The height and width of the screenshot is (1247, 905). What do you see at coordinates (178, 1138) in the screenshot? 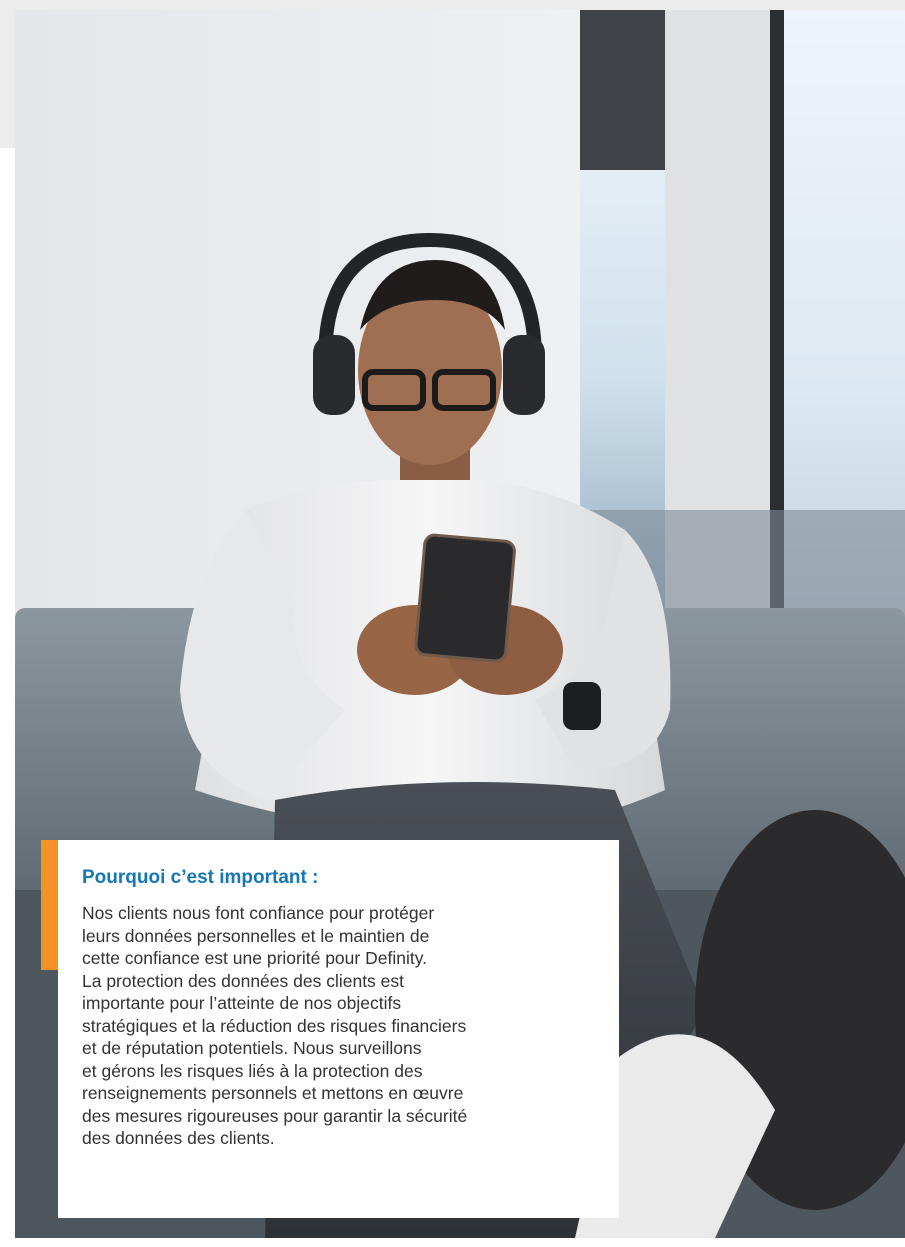
I see `callout-line: des données des clients.` at bounding box center [178, 1138].